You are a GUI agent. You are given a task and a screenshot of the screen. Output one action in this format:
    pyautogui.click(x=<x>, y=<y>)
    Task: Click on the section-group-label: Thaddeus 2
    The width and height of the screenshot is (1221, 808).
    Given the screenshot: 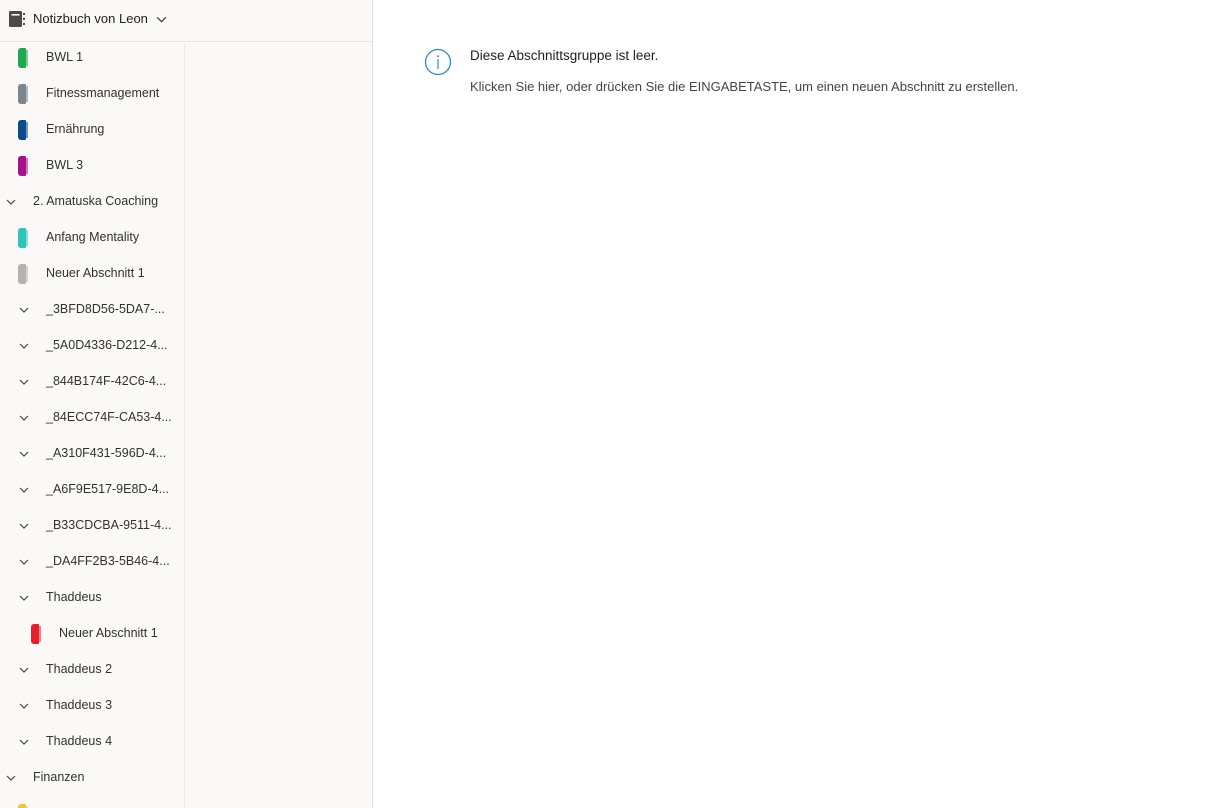 What is the action you would take?
    pyautogui.click(x=79, y=669)
    